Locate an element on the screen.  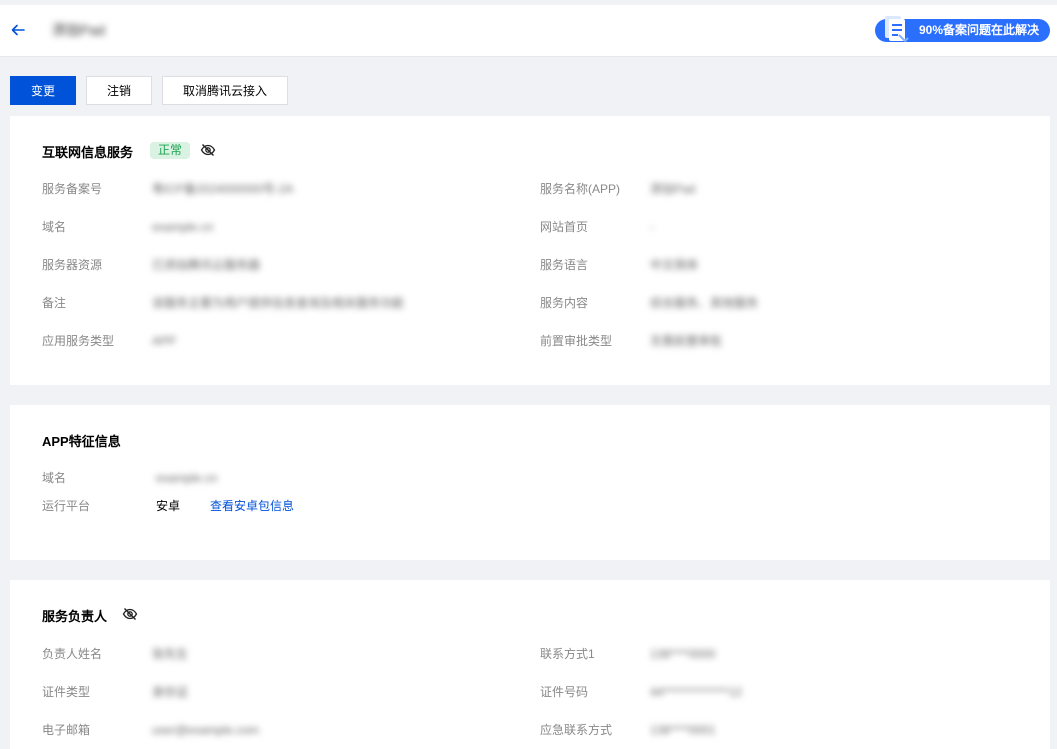
app-info-title: APP特征信息 is located at coordinates (81, 441).